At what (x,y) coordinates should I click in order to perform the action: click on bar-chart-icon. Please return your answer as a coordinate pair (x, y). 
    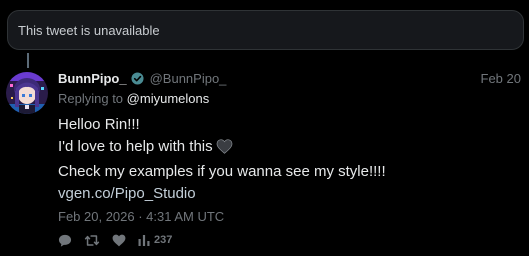
    Looking at the image, I should click on (144, 240).